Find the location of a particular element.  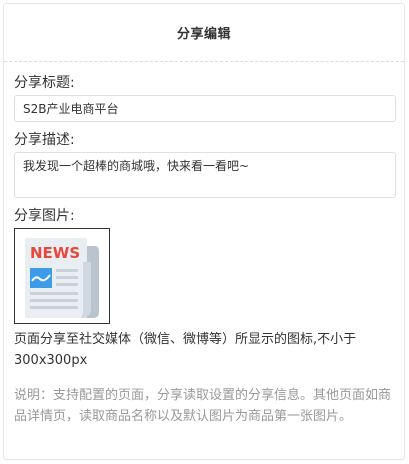

page-title: 分享编辑 is located at coordinates (203, 34).